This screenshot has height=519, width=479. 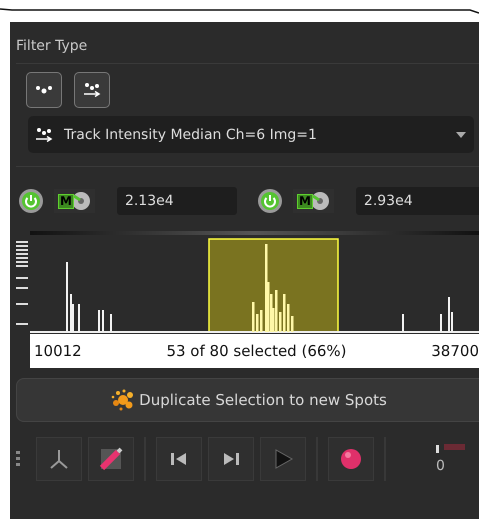 I want to click on record-button, so click(x=351, y=459).